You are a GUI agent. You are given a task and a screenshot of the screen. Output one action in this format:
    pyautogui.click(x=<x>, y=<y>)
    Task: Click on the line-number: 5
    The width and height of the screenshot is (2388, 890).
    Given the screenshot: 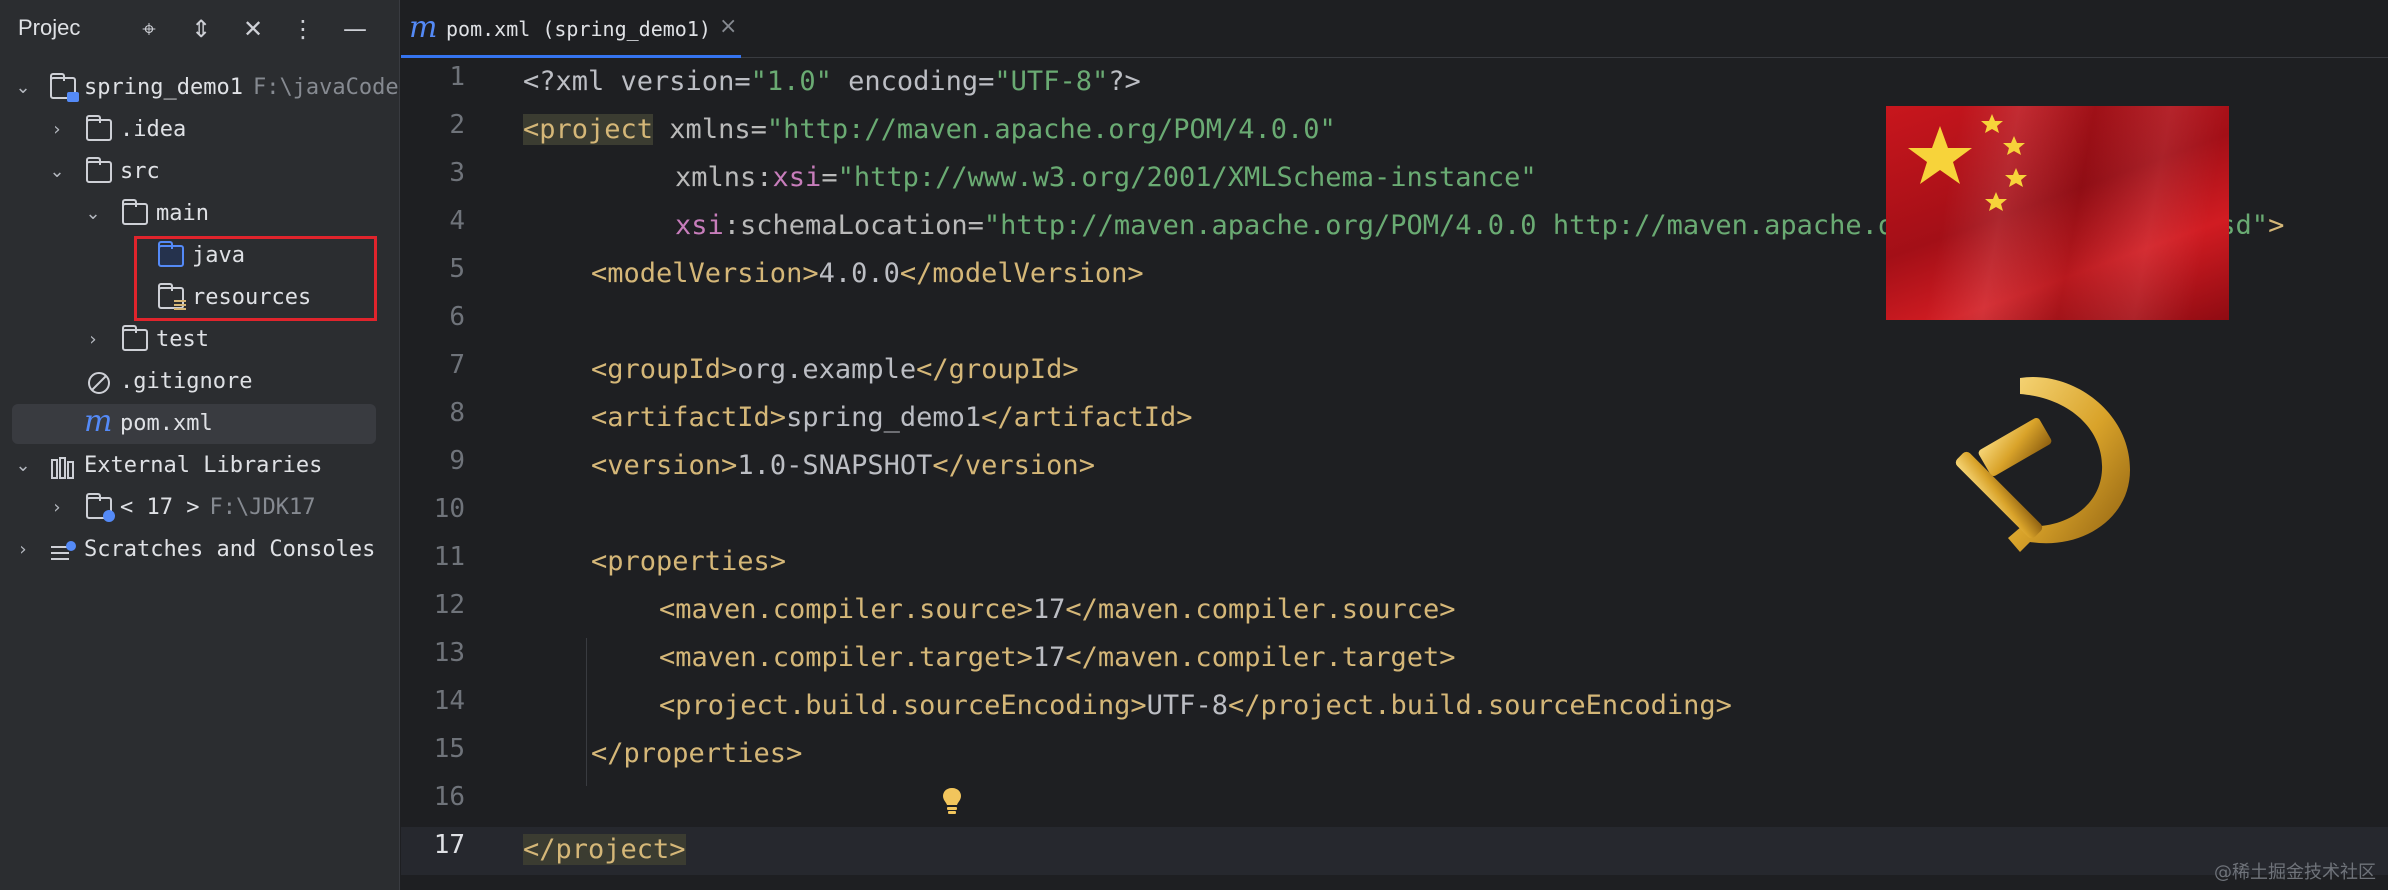 What is the action you would take?
    pyautogui.click(x=457, y=269)
    